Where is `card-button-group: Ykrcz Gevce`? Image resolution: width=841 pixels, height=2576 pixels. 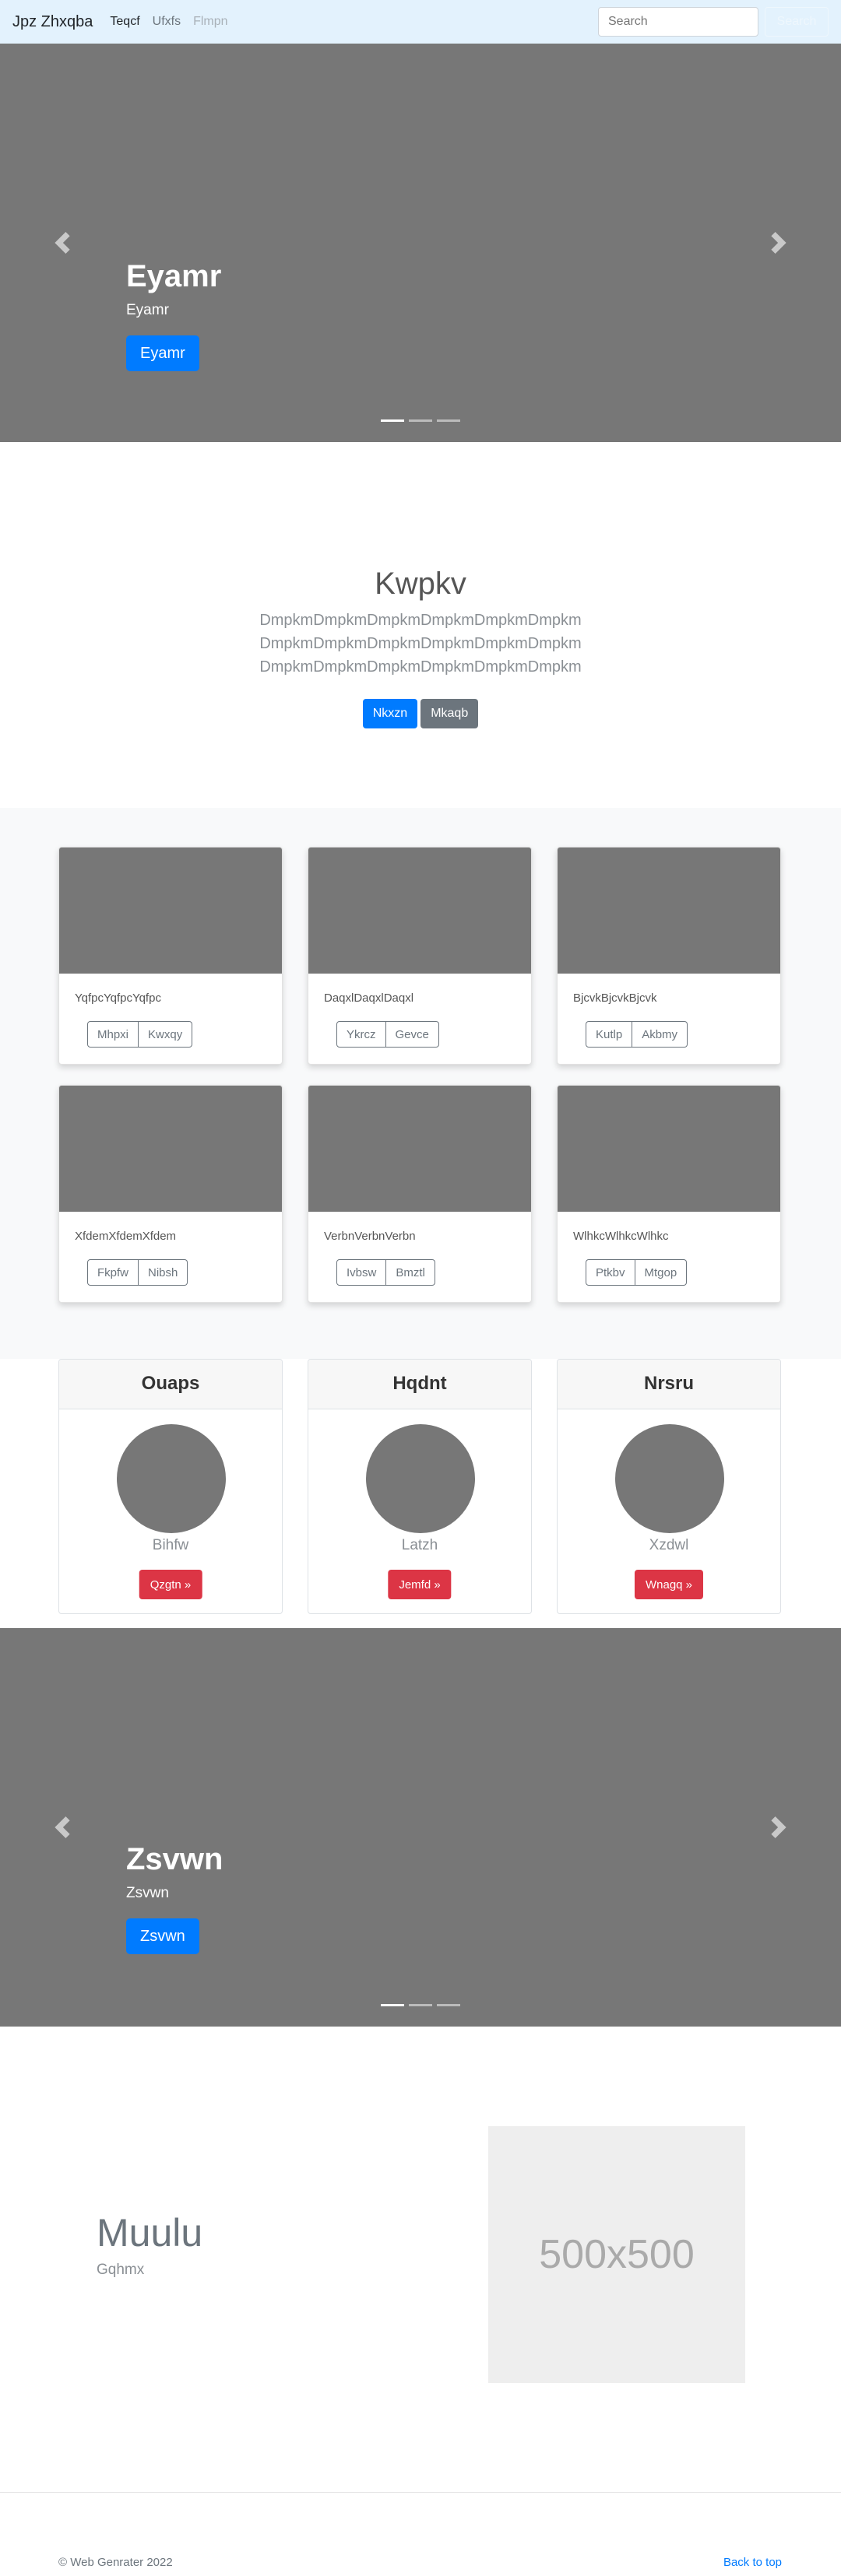 card-button-group: Ykrcz Gevce is located at coordinates (387, 1035).